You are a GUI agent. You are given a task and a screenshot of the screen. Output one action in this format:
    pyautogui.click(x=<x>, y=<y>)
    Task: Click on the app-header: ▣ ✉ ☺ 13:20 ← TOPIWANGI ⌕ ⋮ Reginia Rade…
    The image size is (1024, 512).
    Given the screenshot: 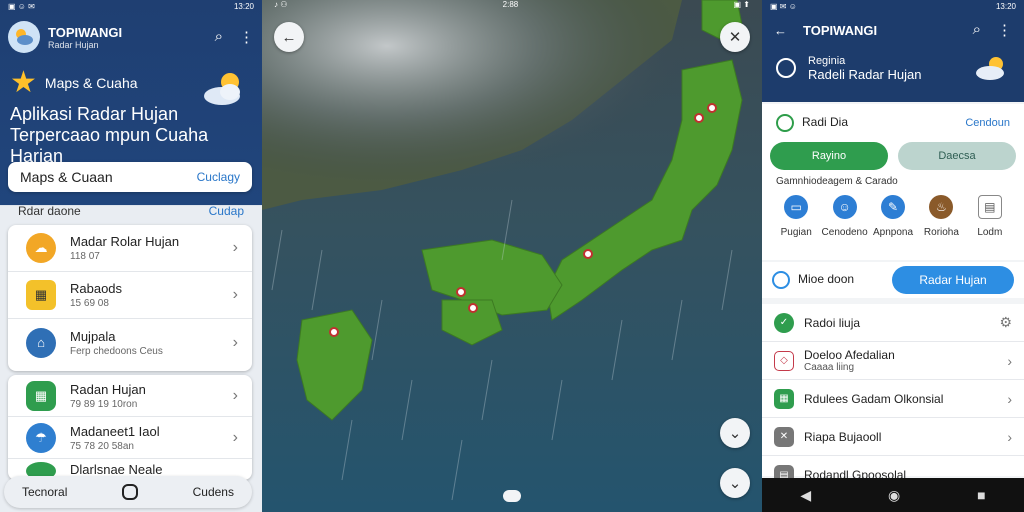 What is the action you would take?
    pyautogui.click(x=893, y=51)
    